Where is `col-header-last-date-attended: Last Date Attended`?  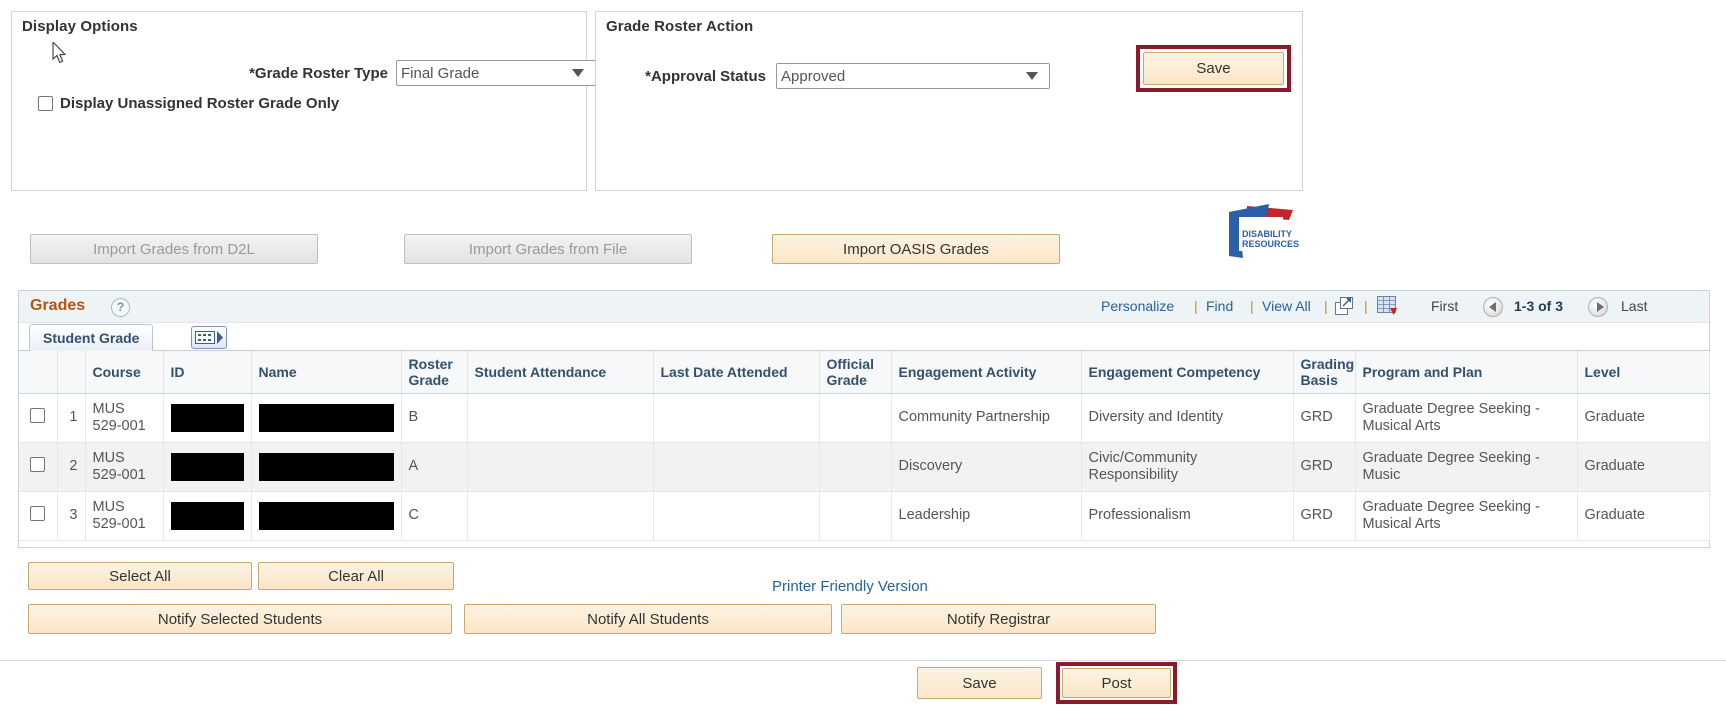 col-header-last-date-attended: Last Date Attended is located at coordinates (736, 373).